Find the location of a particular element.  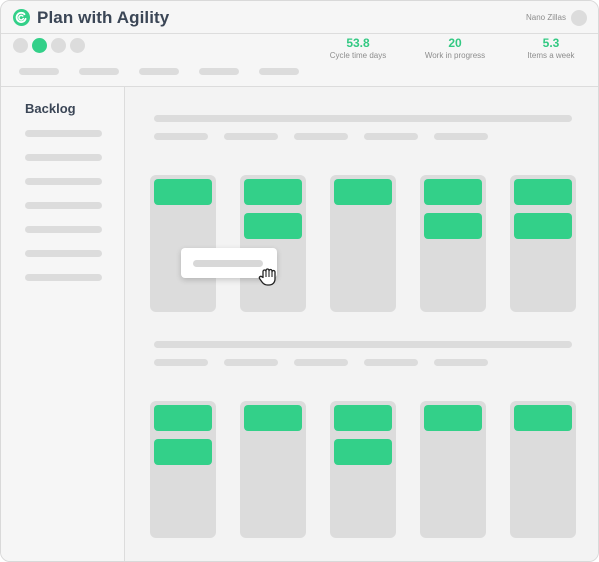

title-bar: Plan with Agility Nano Zillas is located at coordinates (299, 17).